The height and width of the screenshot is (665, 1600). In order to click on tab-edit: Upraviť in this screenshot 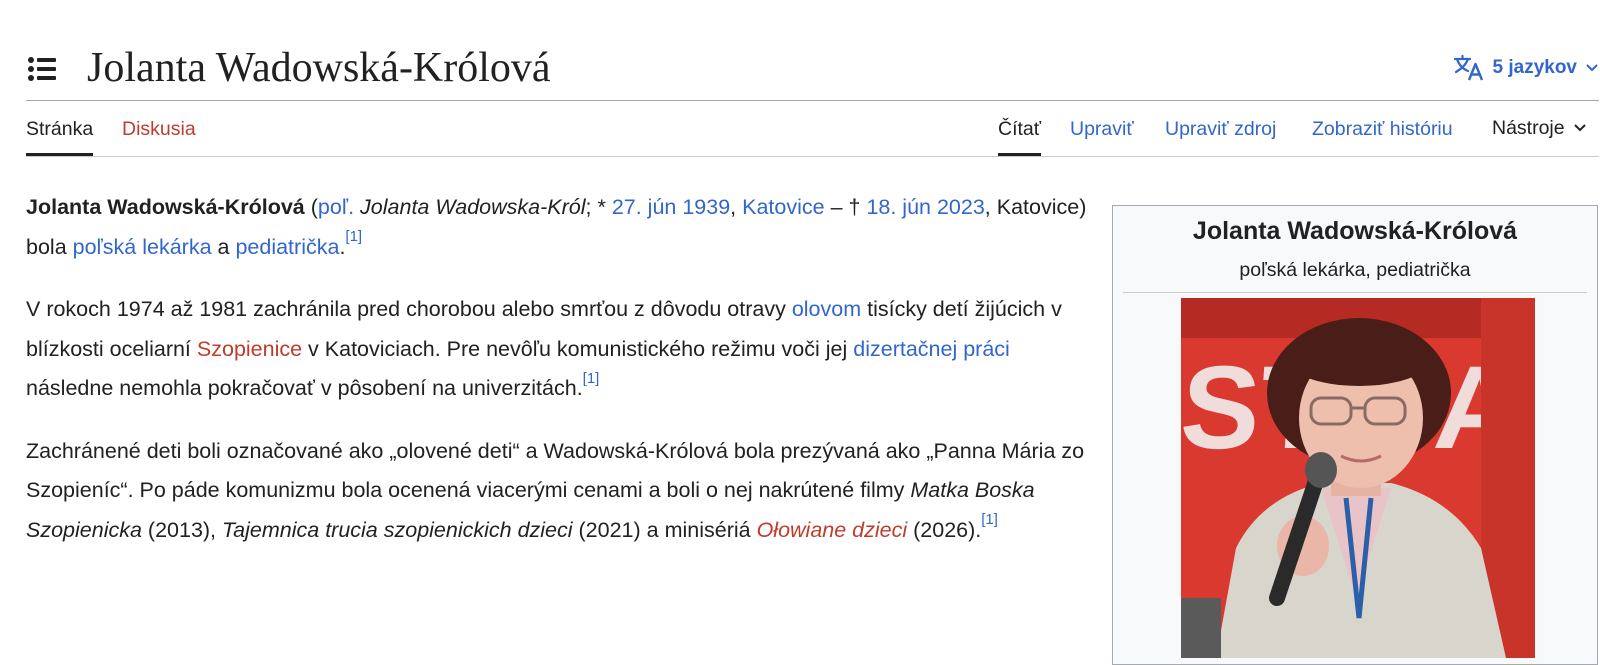, I will do `click(1102, 128)`.